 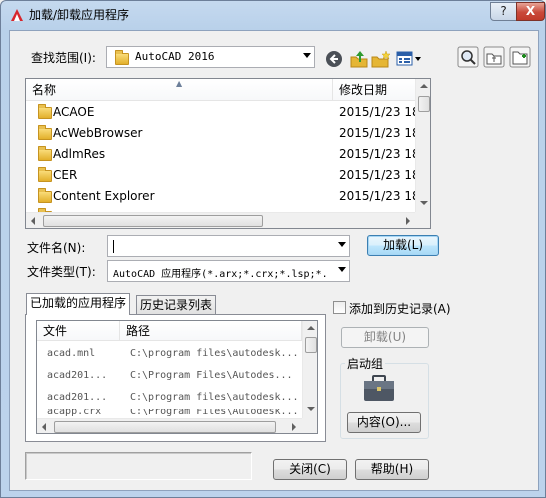 What do you see at coordinates (56, 248) in the screenshot?
I see `filename-label: 文件名(N):` at bounding box center [56, 248].